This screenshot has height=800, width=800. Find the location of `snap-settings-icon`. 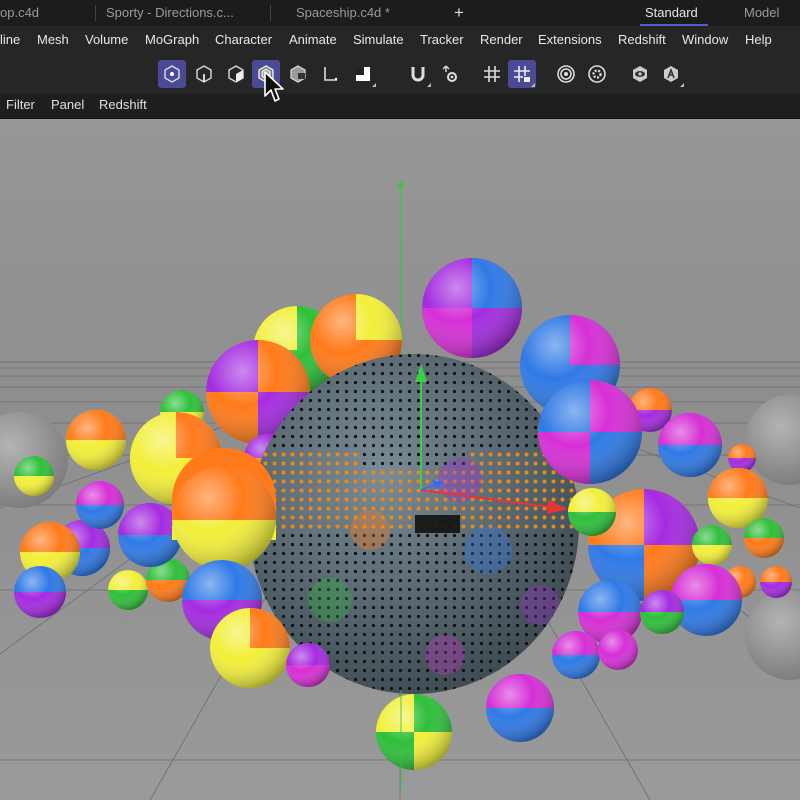

snap-settings-icon is located at coordinates (449, 73).